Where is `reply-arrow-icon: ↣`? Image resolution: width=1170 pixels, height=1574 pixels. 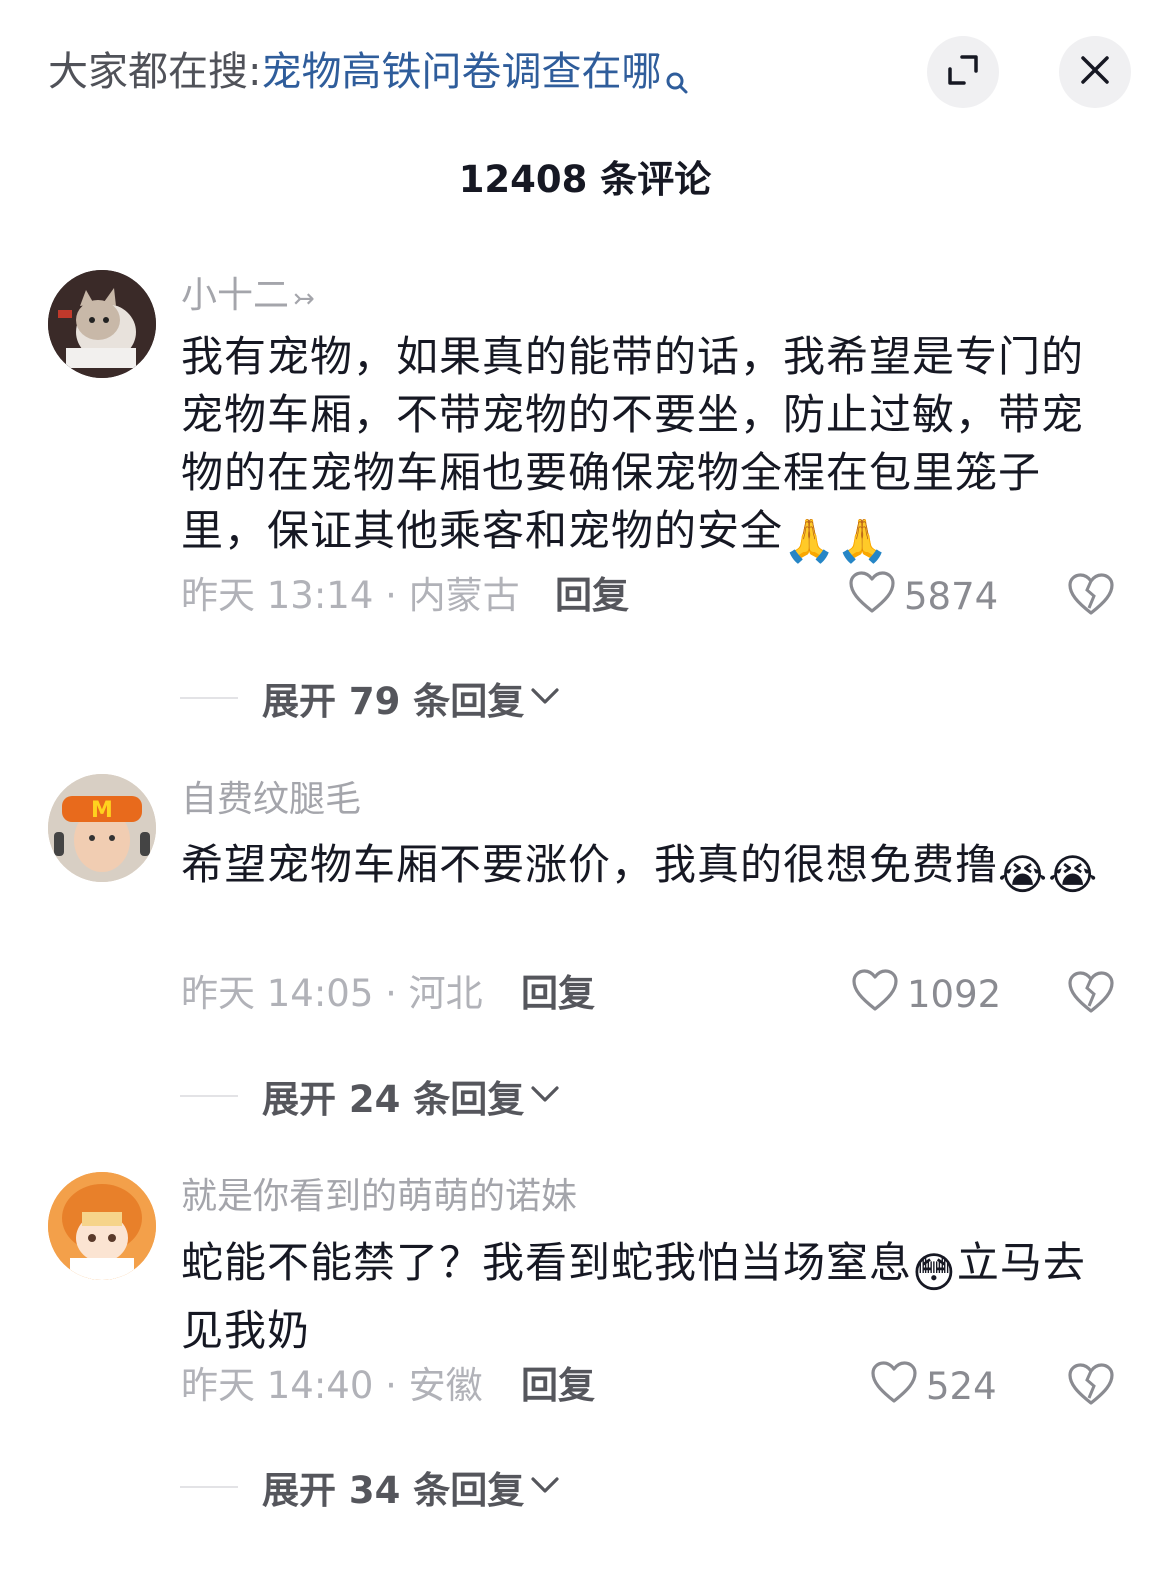
reply-arrow-icon: ↣ is located at coordinates (304, 299).